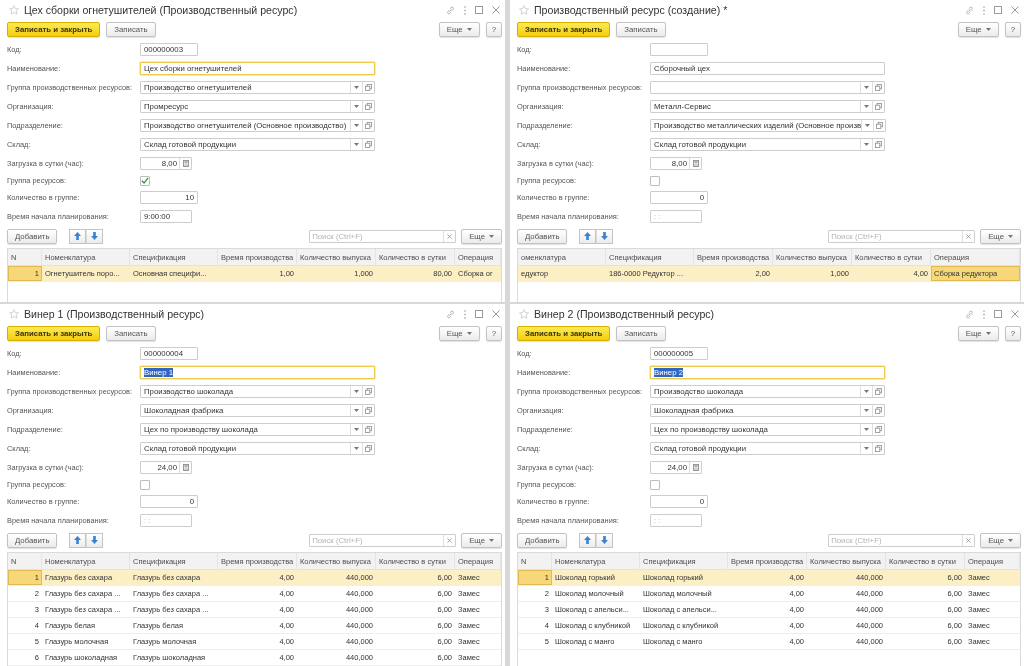 This screenshot has height=666, width=1024. What do you see at coordinates (114, 314) in the screenshot?
I see `window-title: Винер 1 (Производственный ресурс)` at bounding box center [114, 314].